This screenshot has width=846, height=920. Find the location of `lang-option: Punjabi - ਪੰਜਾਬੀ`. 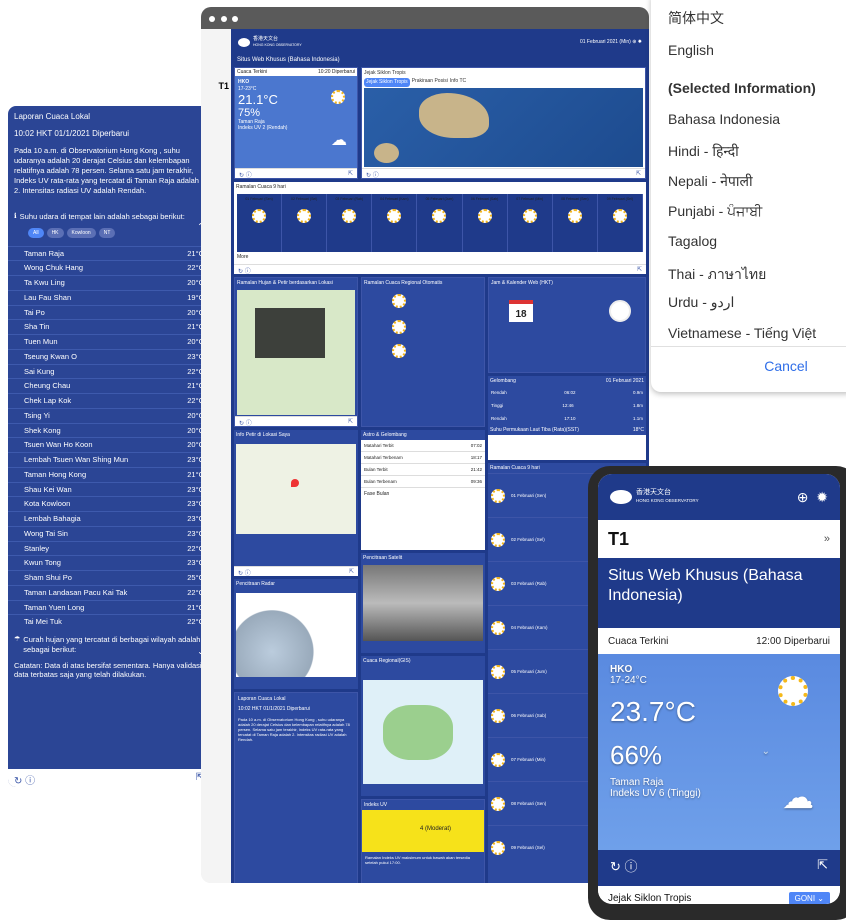

lang-option: Punjabi - ਪੰਜਾਬੀ is located at coordinates (757, 218).